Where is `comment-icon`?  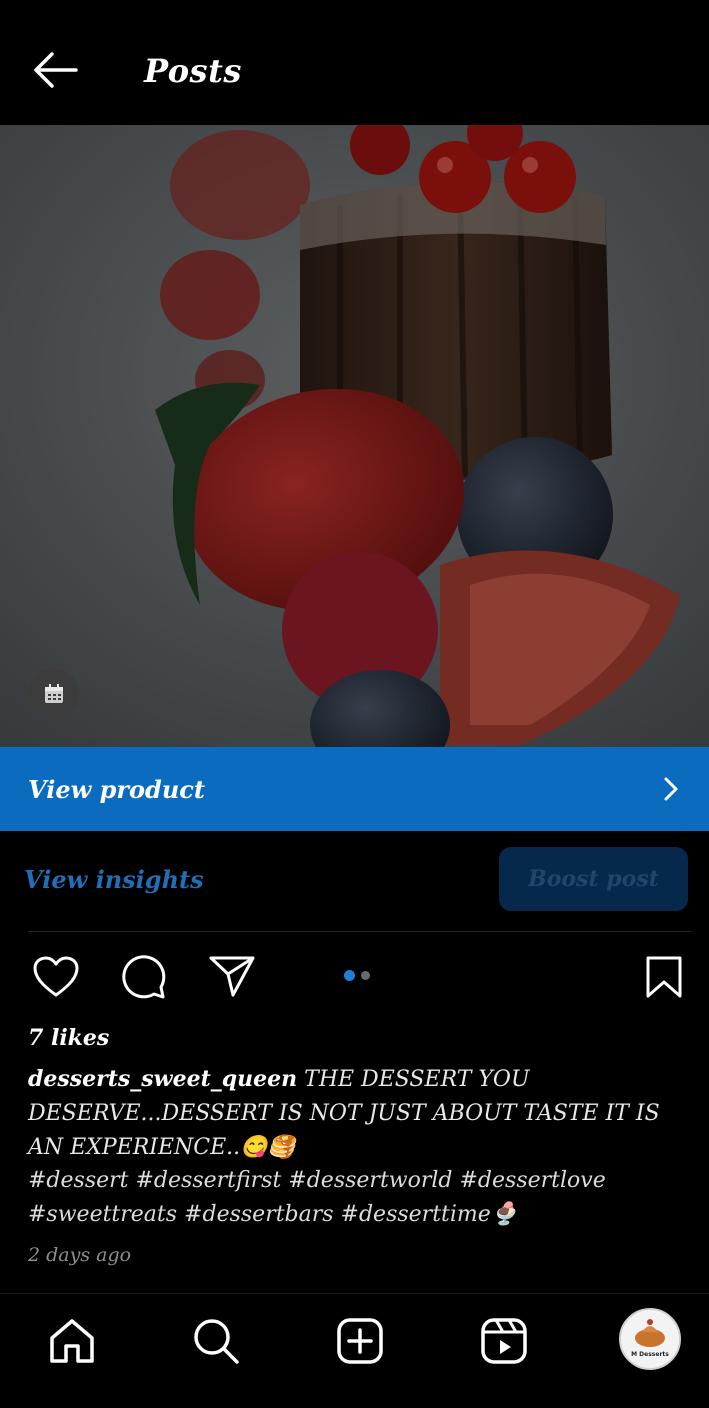
comment-icon is located at coordinates (144, 977).